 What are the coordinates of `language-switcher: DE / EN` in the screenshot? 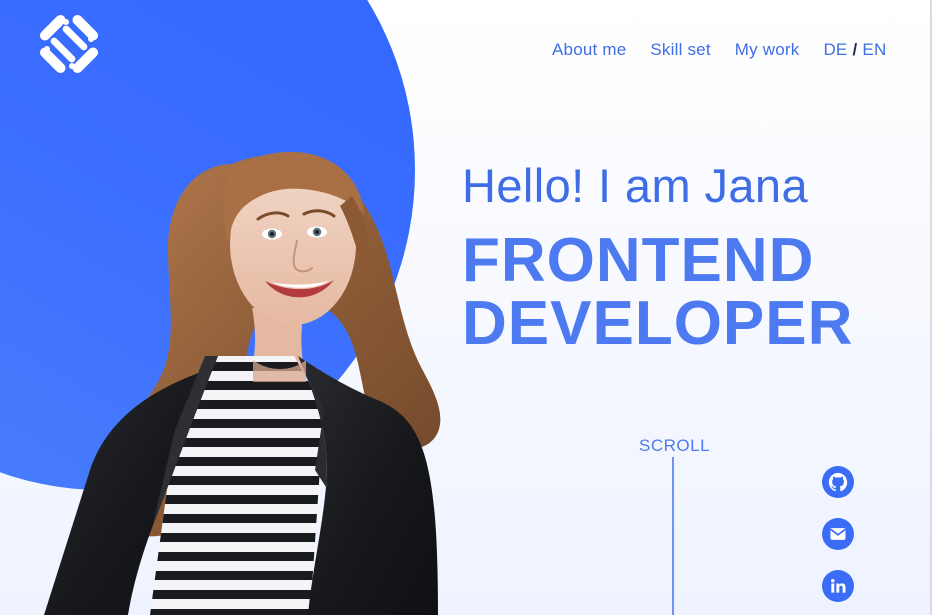 It's located at (854, 50).